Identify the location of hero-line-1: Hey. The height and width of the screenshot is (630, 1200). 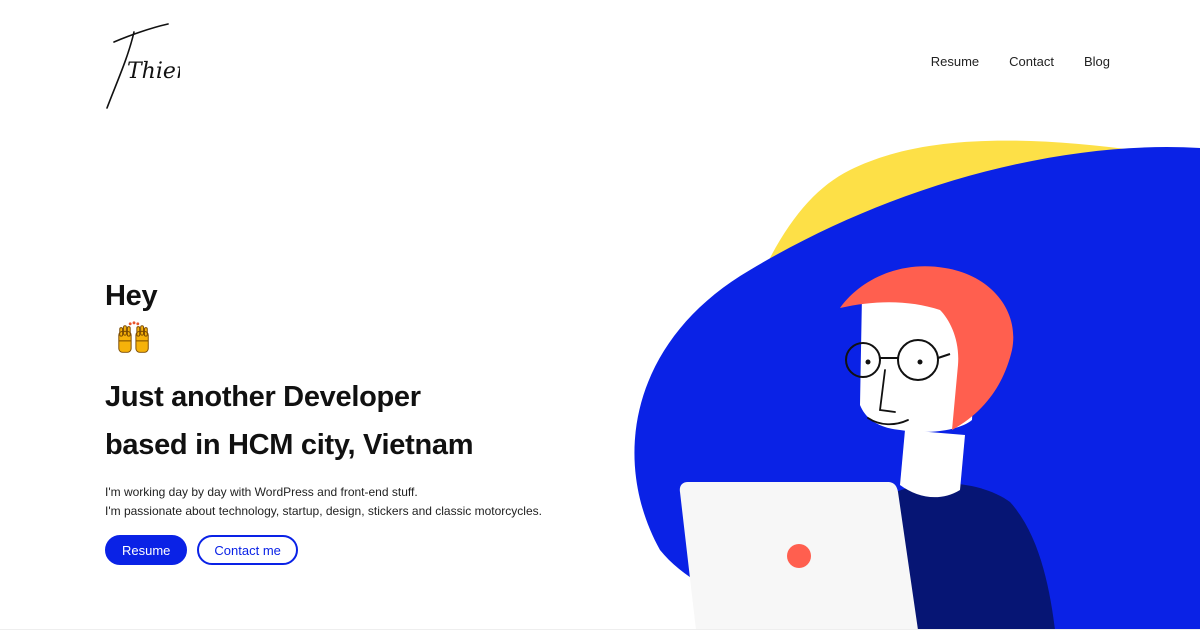
(365, 322).